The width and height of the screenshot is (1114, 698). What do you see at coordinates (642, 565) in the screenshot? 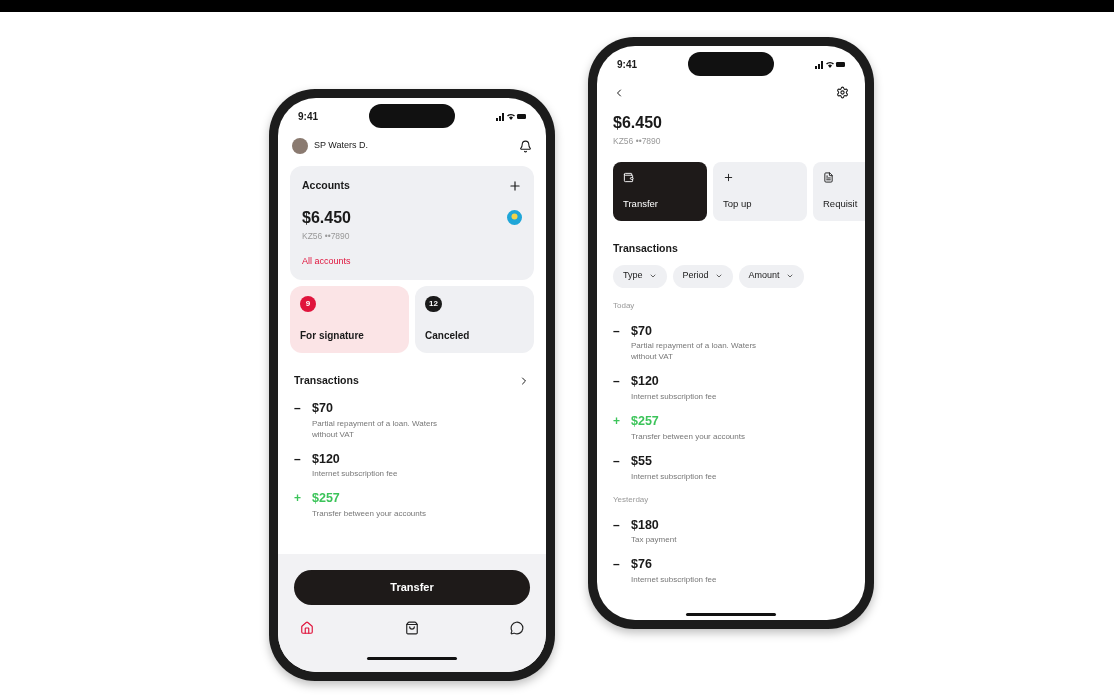
I see `transaction-amount: $76` at bounding box center [642, 565].